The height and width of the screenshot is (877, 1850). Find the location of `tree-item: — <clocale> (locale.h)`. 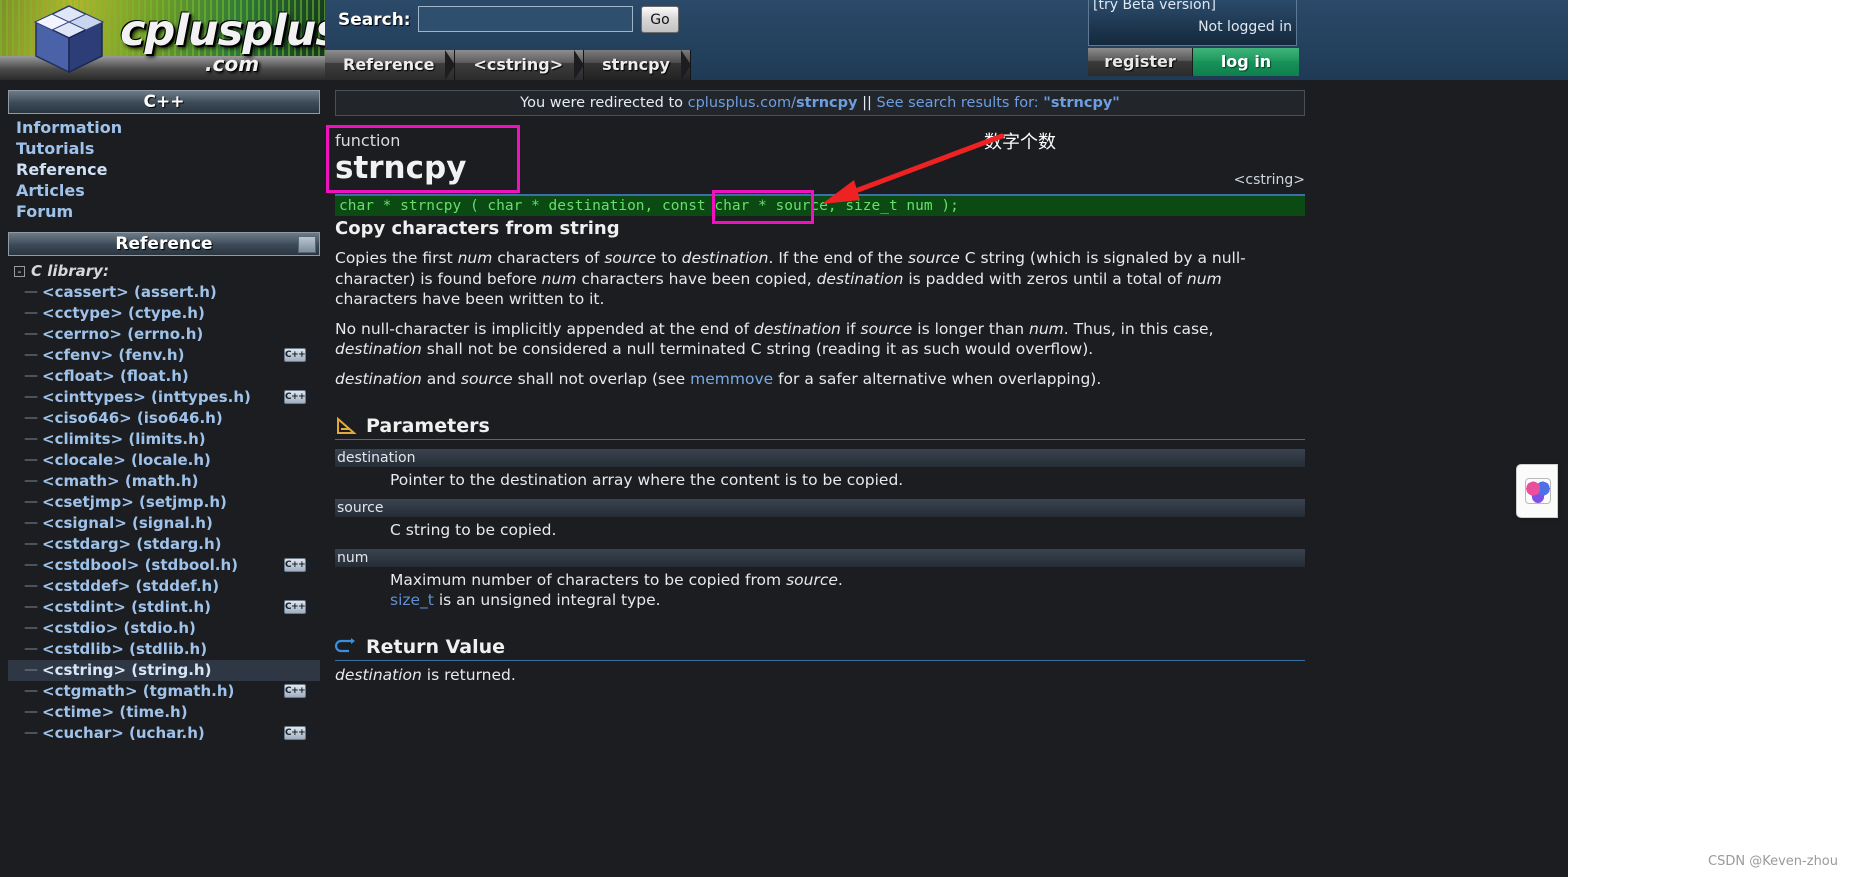

tree-item: — <clocale> (locale.h) is located at coordinates (164, 460).